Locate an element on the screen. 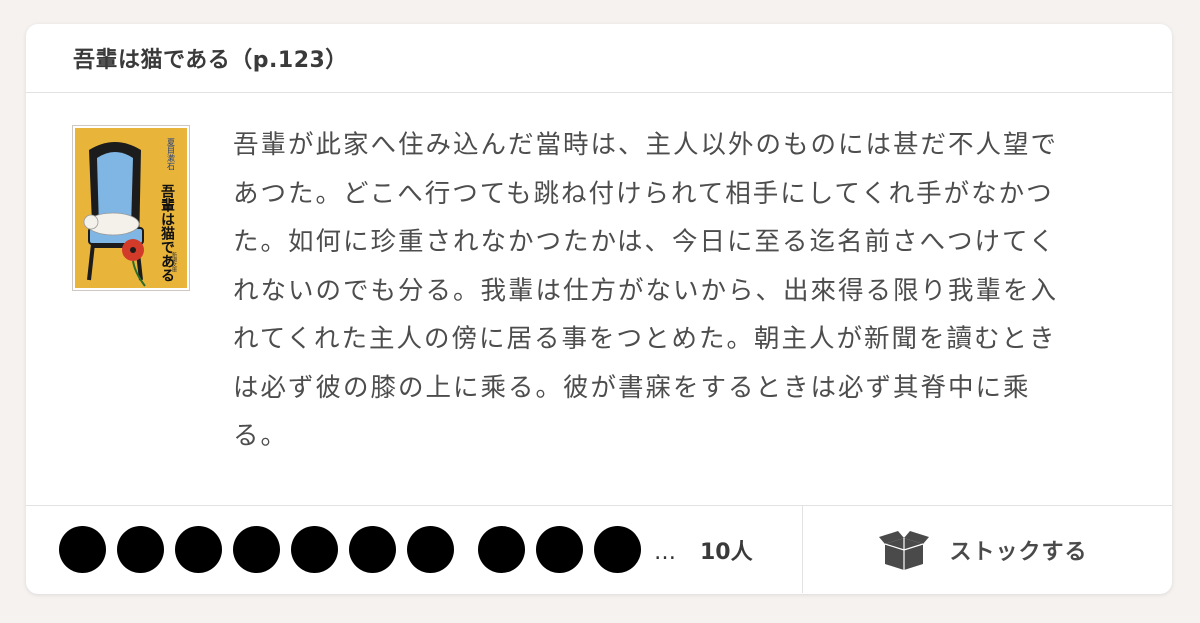  book-cover-image: 夏目漱石 吾輩は猫である 新潮文庫 is located at coordinates (131, 208).